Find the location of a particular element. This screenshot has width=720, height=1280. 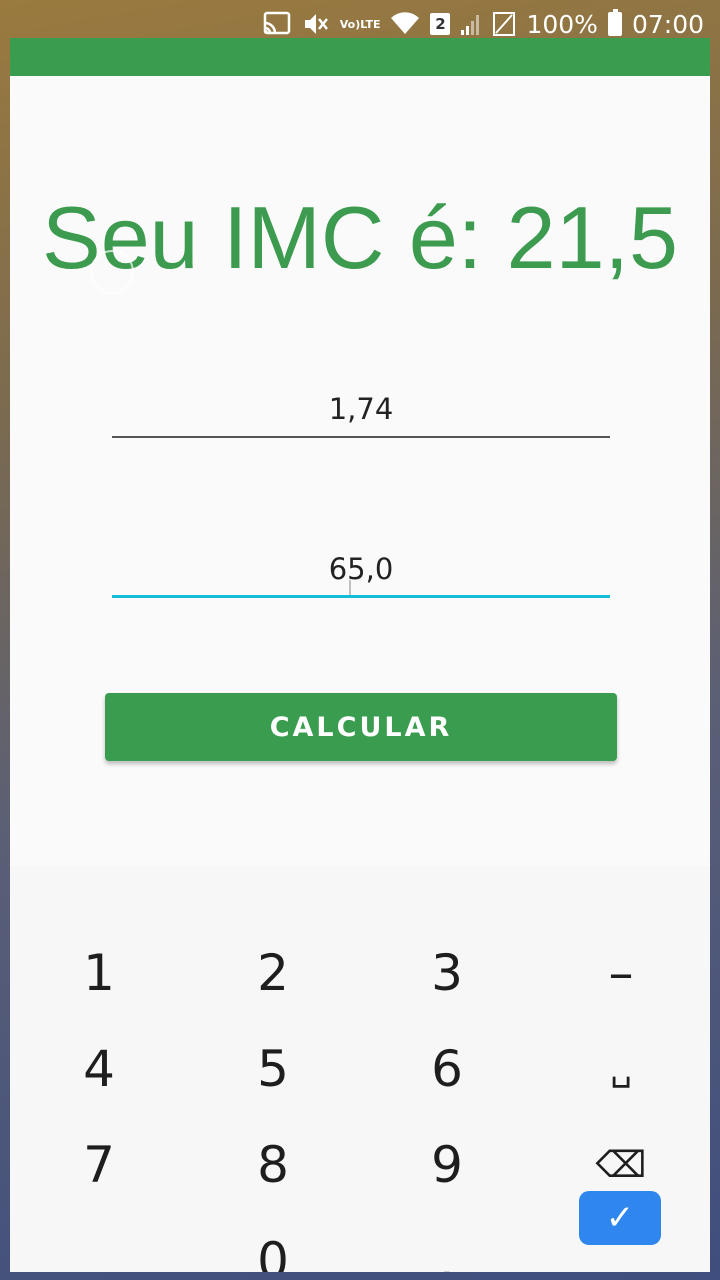

battery-icon is located at coordinates (614, 22).